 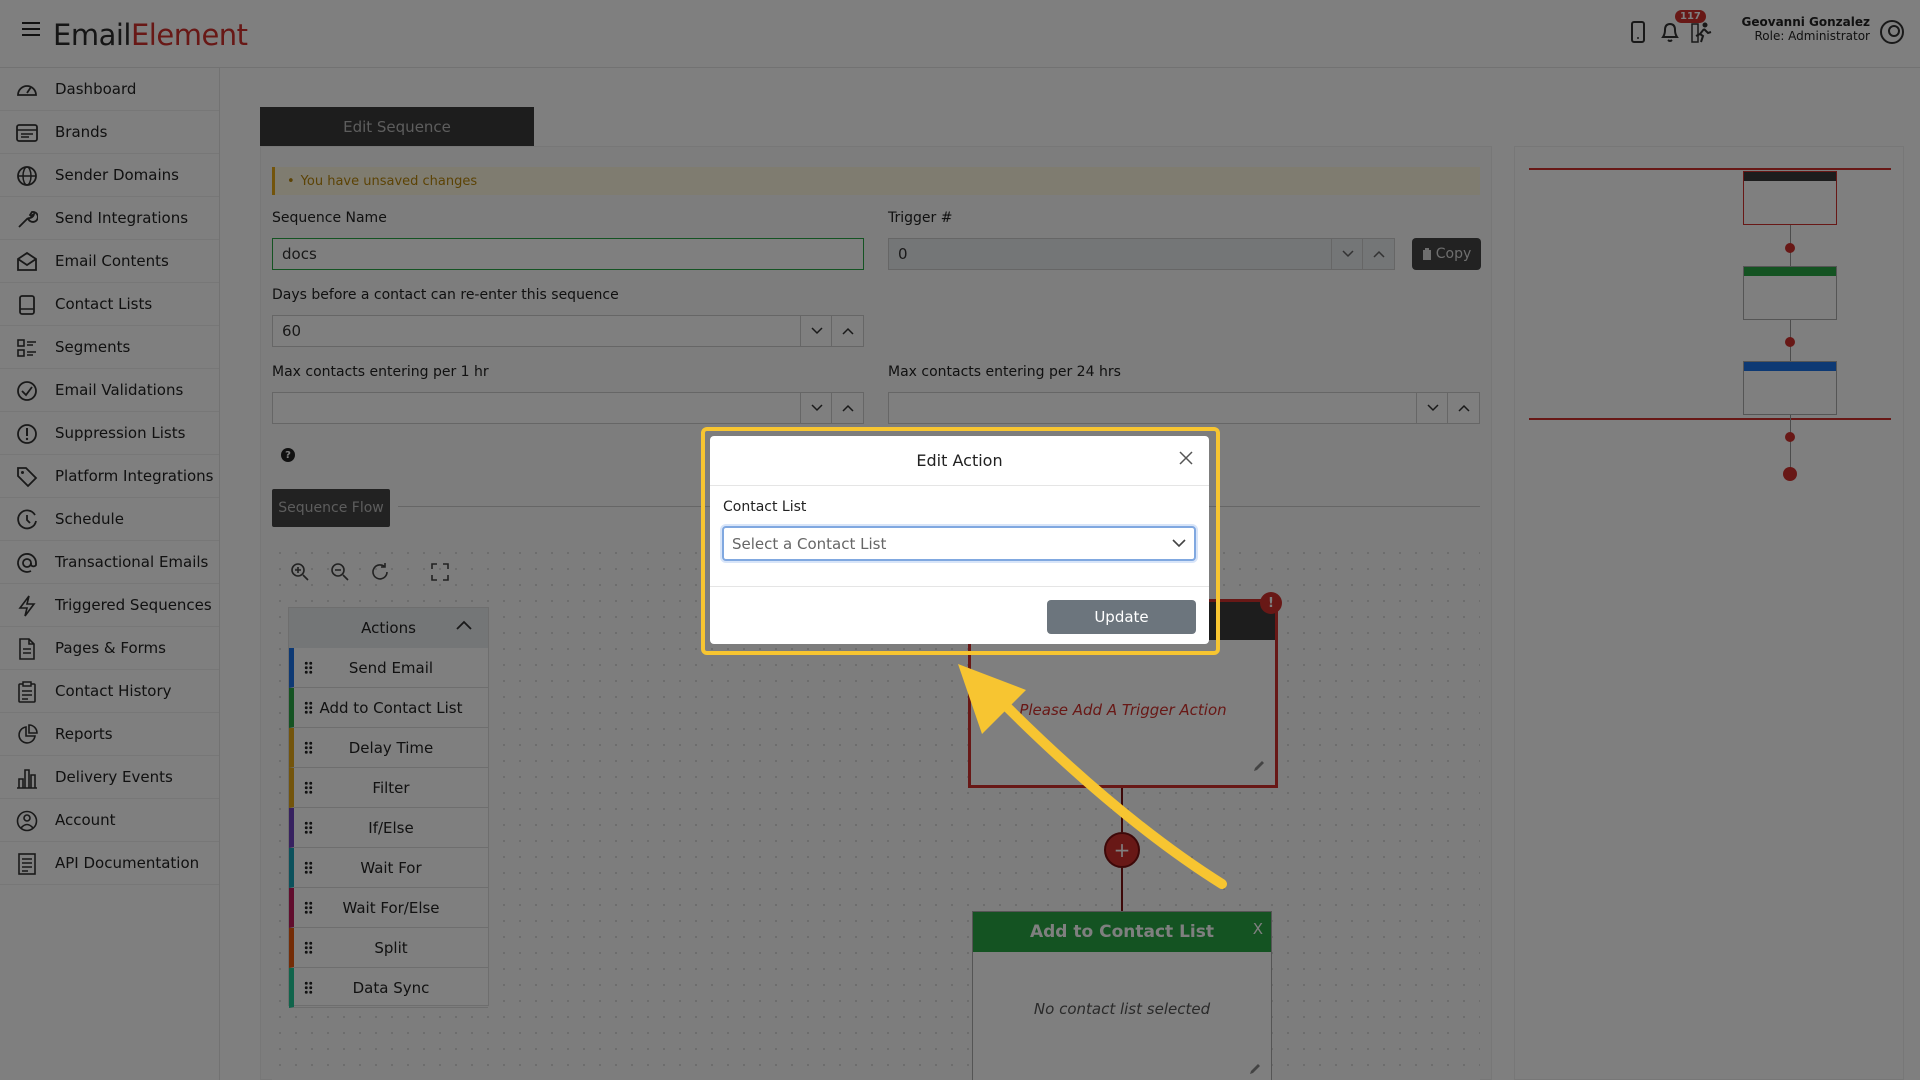 I want to click on modal-title: Edit Action, so click(x=959, y=461).